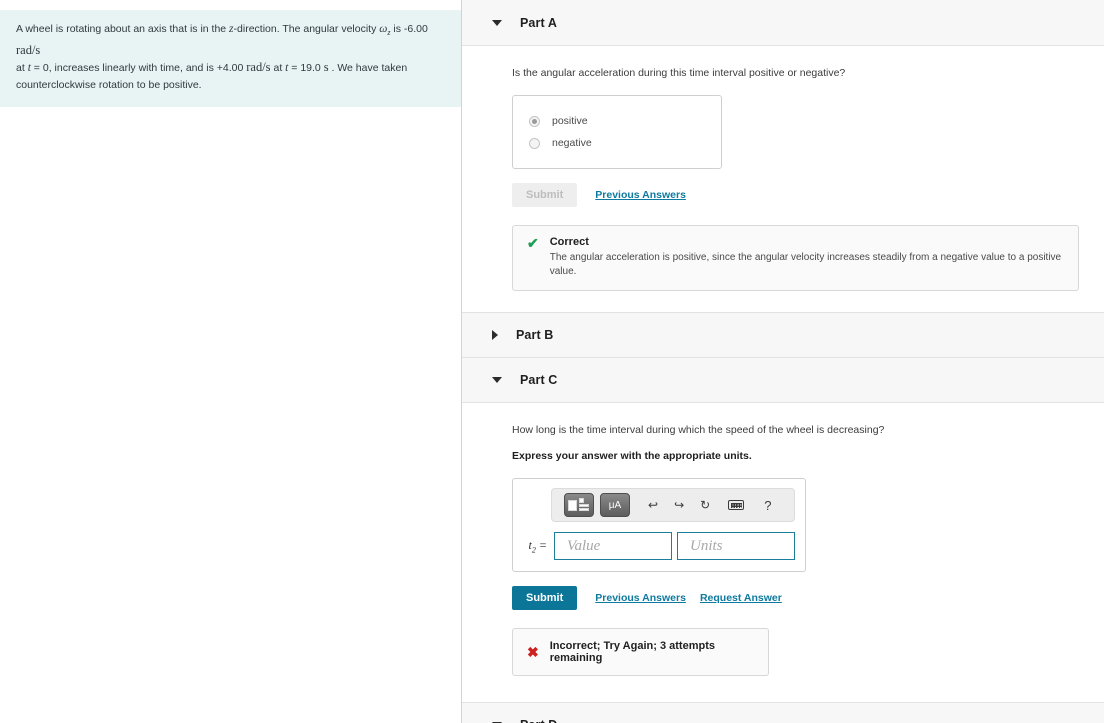 The image size is (1104, 723). What do you see at coordinates (736, 505) in the screenshot?
I see `keyboard-icon-c` at bounding box center [736, 505].